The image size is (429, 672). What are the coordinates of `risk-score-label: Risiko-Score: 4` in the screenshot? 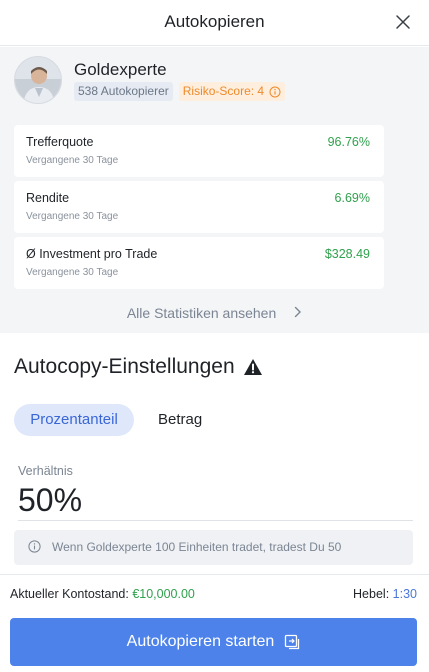 It's located at (223, 91).